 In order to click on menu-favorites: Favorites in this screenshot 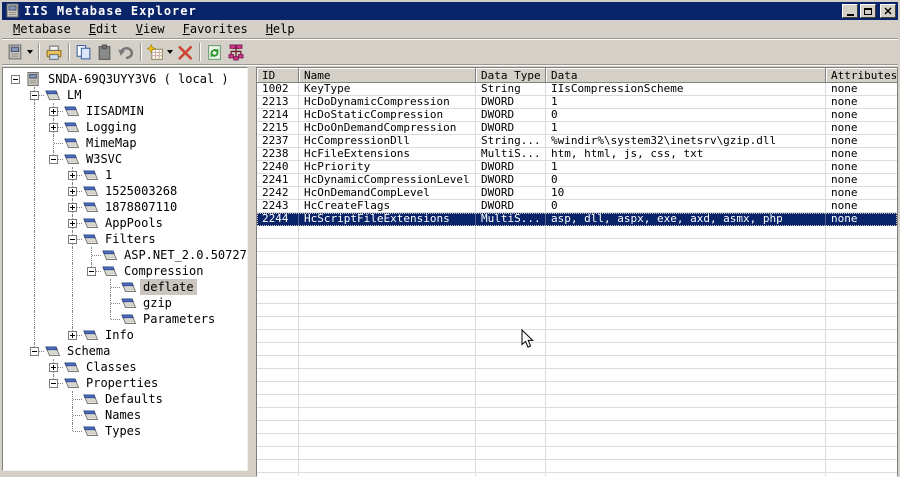, I will do `click(215, 29)`.